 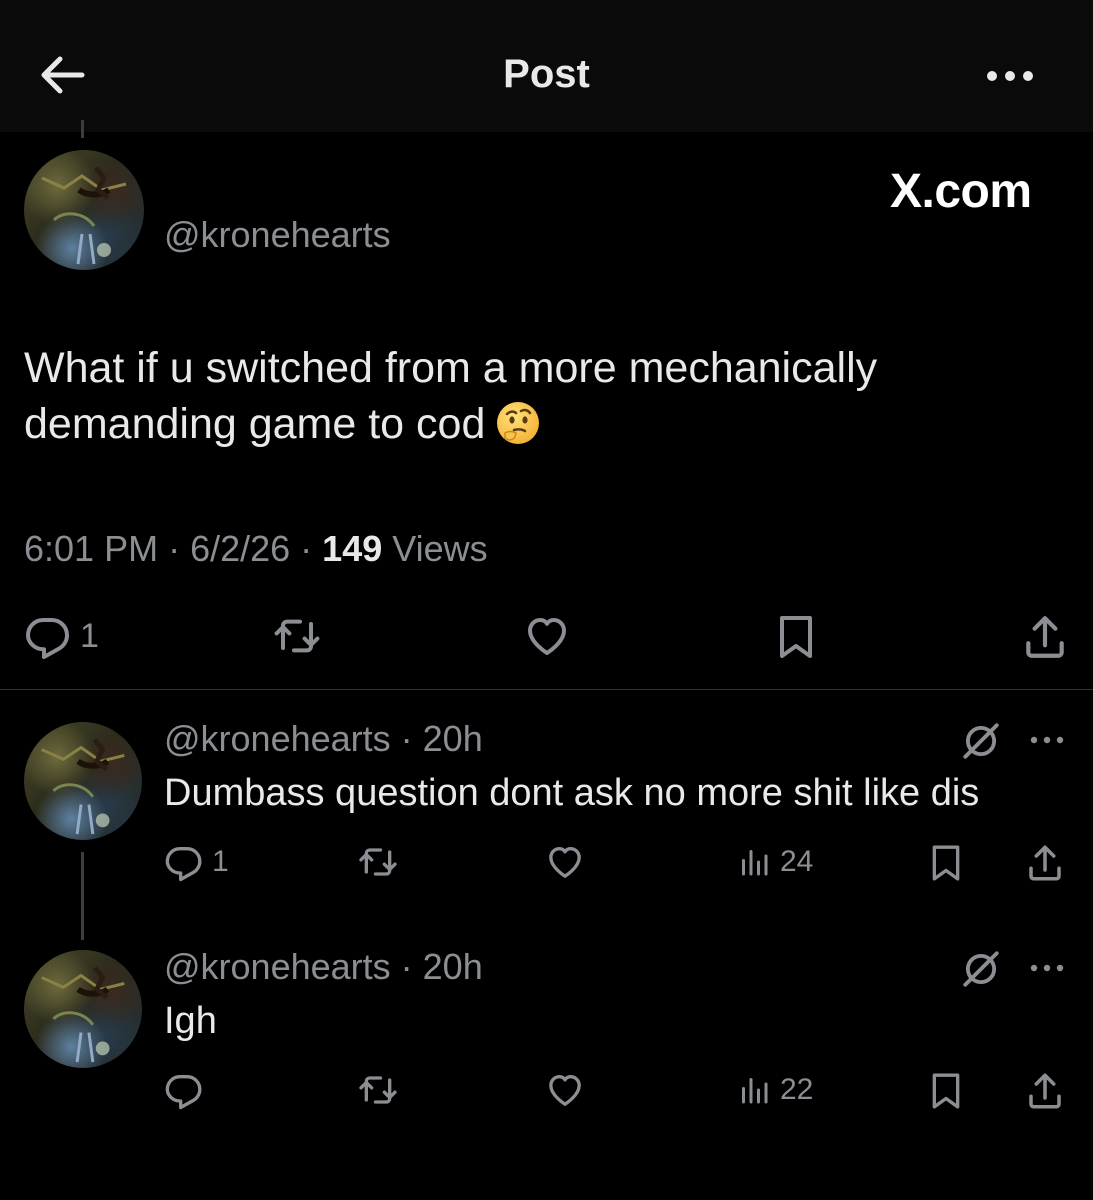 I want to click on post-date: 6/2/26, so click(x=240, y=548).